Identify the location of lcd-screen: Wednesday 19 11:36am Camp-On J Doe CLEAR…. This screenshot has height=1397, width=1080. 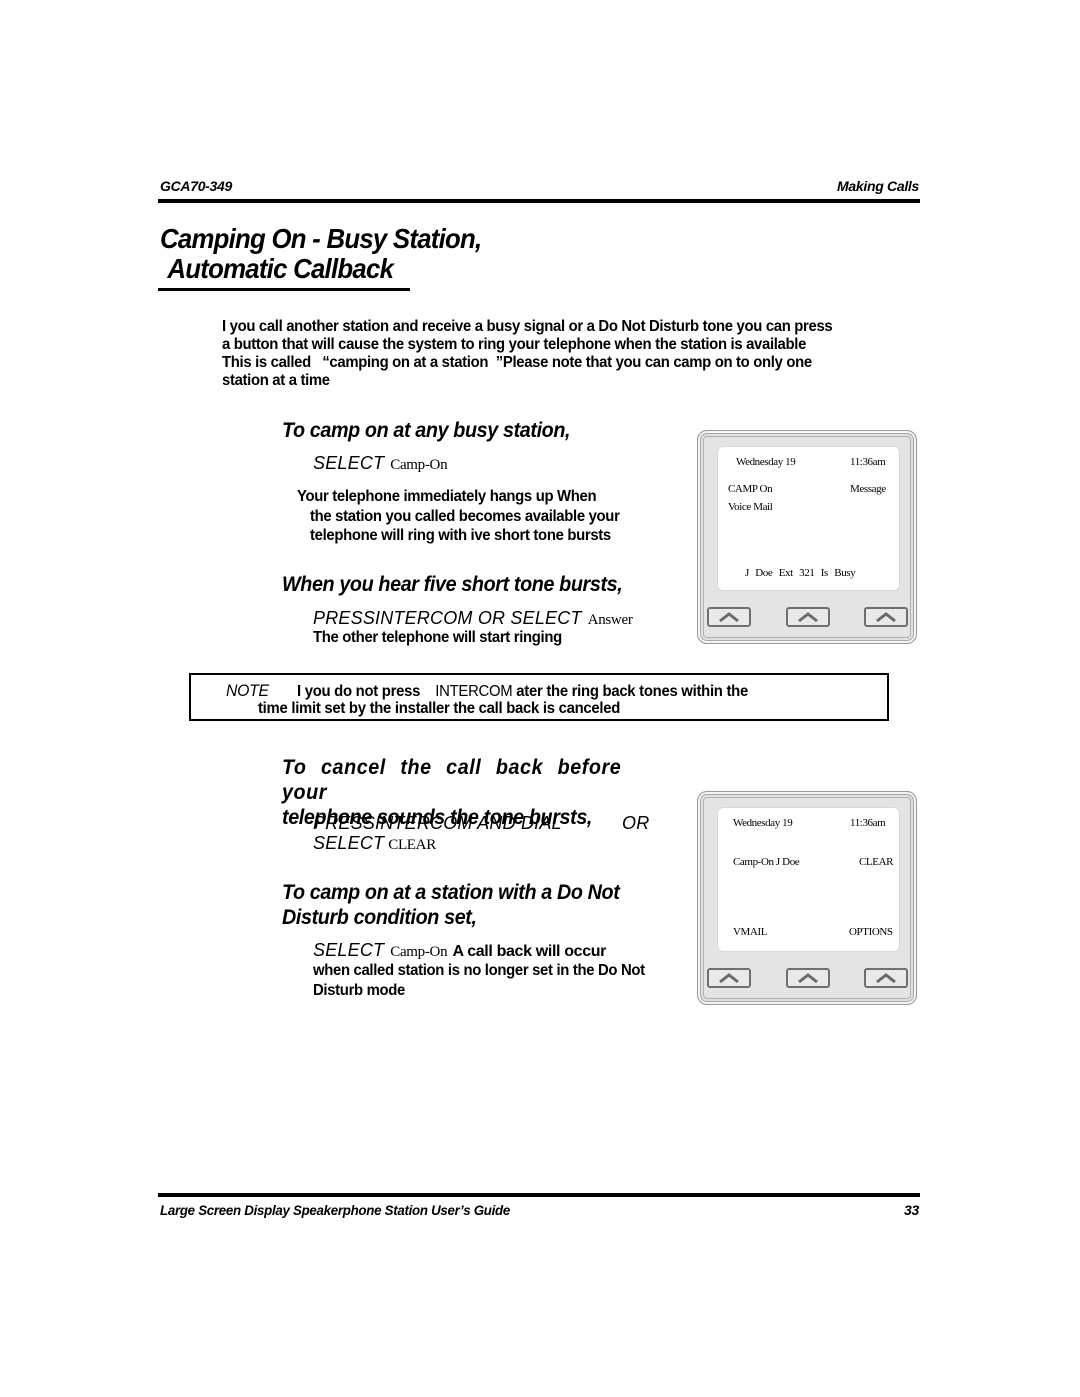
(808, 879).